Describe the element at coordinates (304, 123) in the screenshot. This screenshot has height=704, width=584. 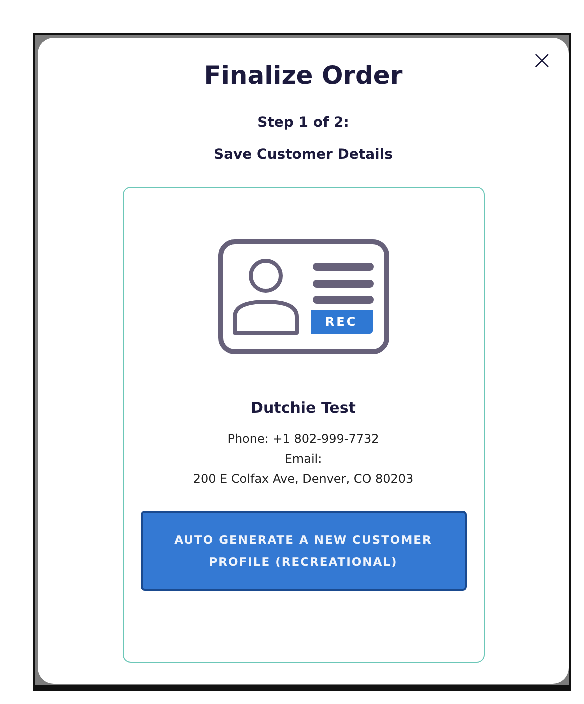
I see `step-label: Step 1 of 2:` at that location.